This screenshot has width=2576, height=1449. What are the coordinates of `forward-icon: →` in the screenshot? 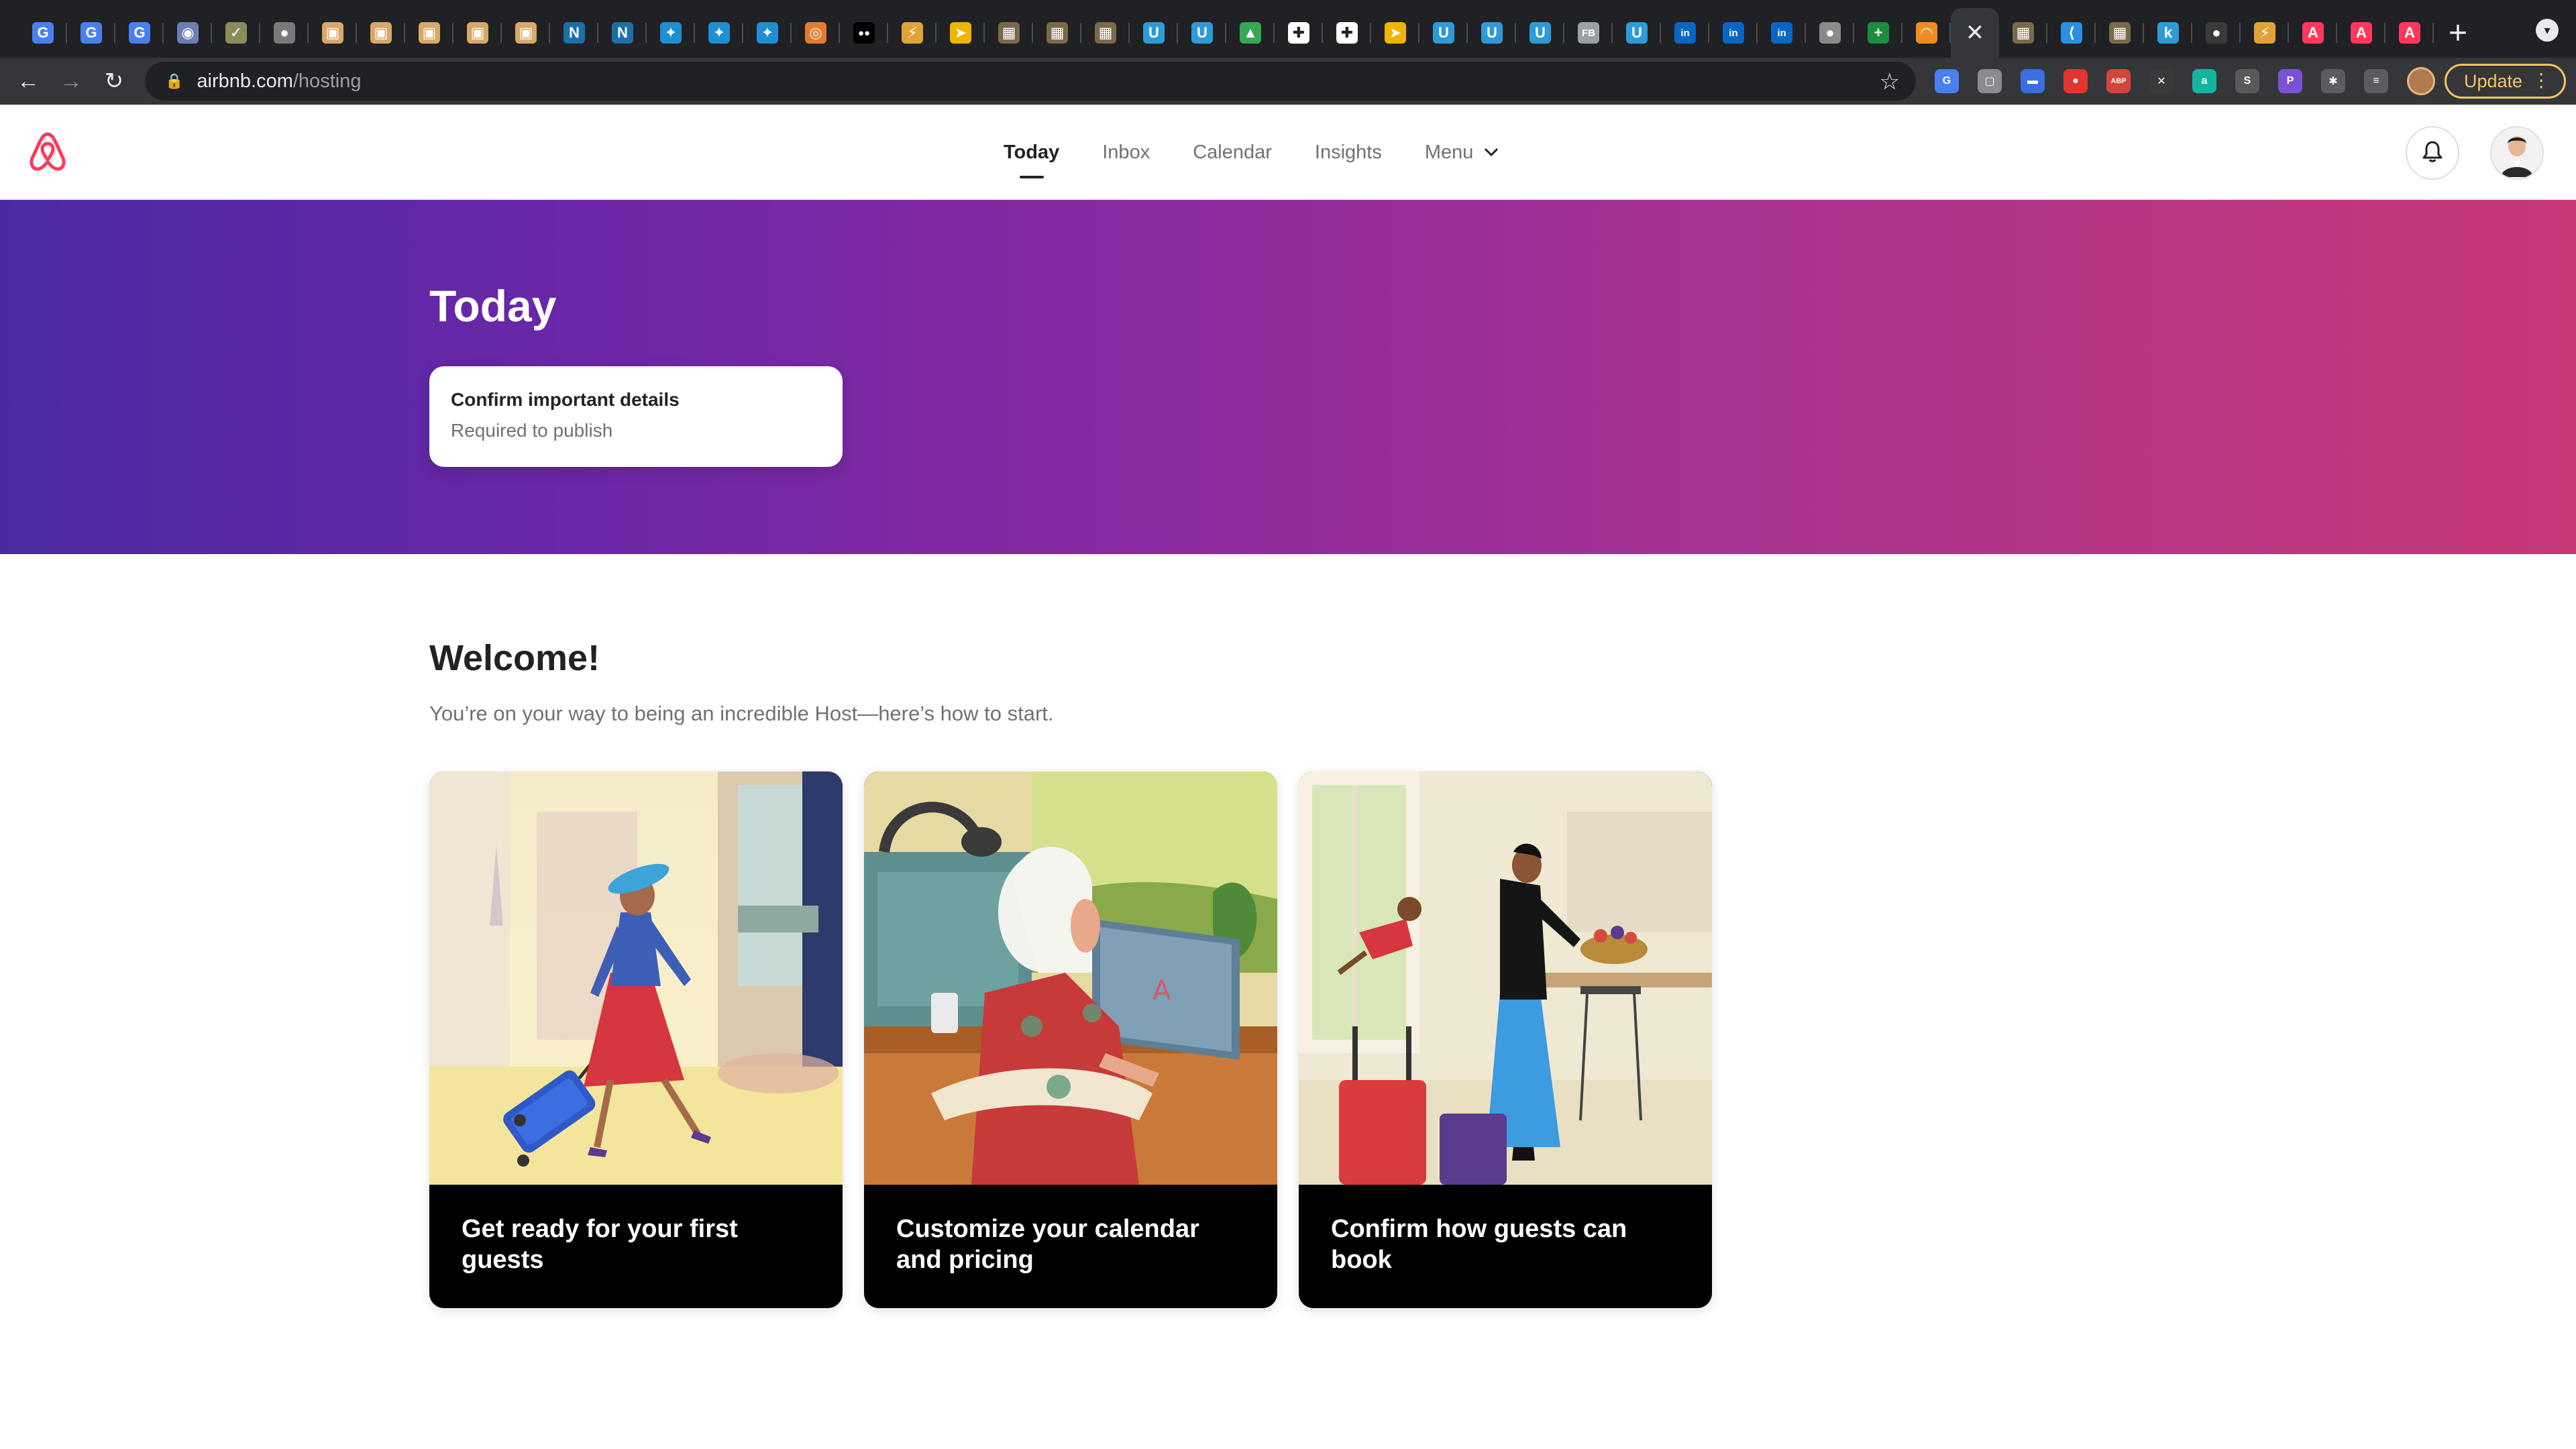 It's located at (71, 81).